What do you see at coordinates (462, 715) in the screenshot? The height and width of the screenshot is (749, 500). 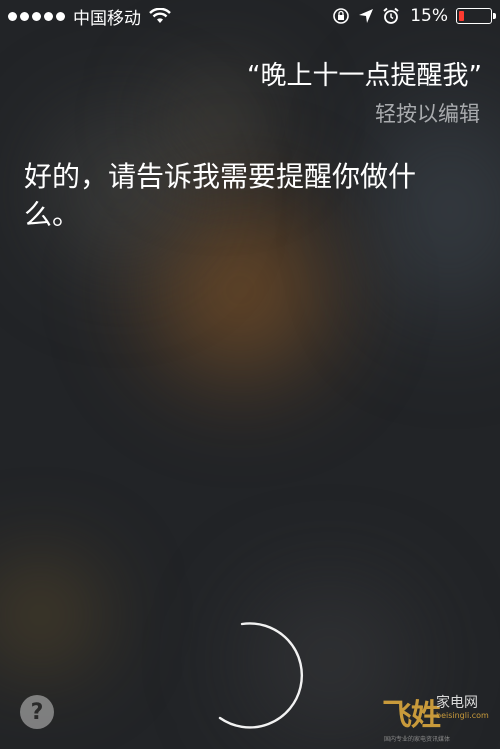 I see `watermark-url: beisingli.com` at bounding box center [462, 715].